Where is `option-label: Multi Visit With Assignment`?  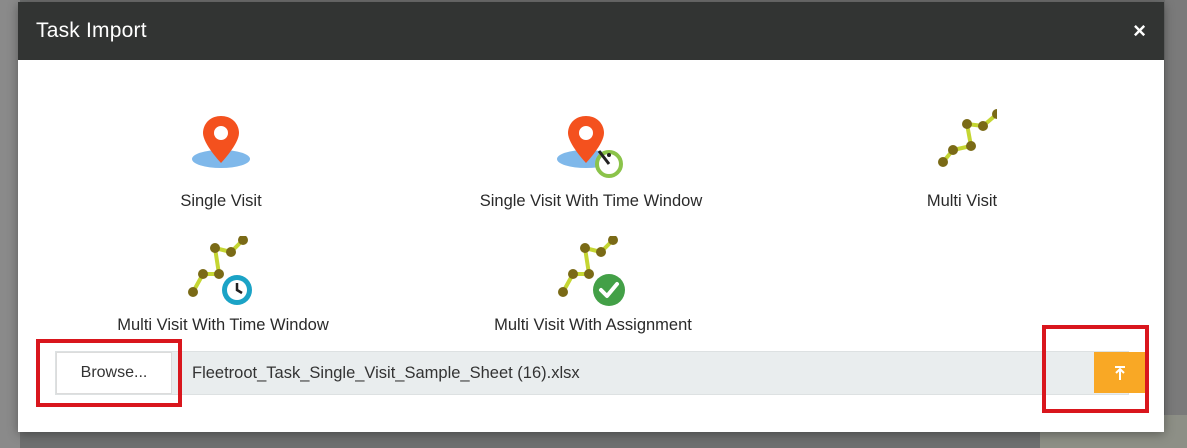
option-label: Multi Visit With Assignment is located at coordinates (593, 325).